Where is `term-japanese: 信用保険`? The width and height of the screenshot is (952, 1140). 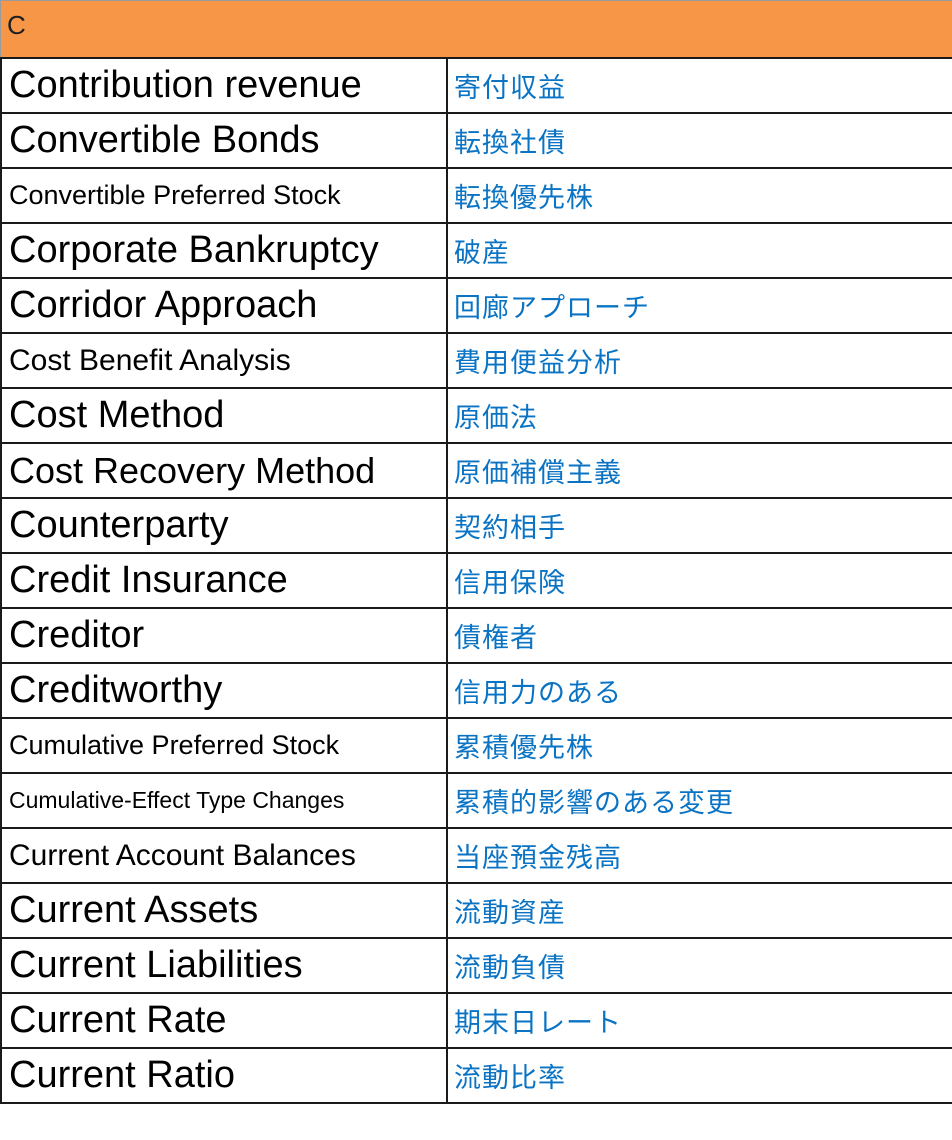
term-japanese: 信用保険 is located at coordinates (699, 580).